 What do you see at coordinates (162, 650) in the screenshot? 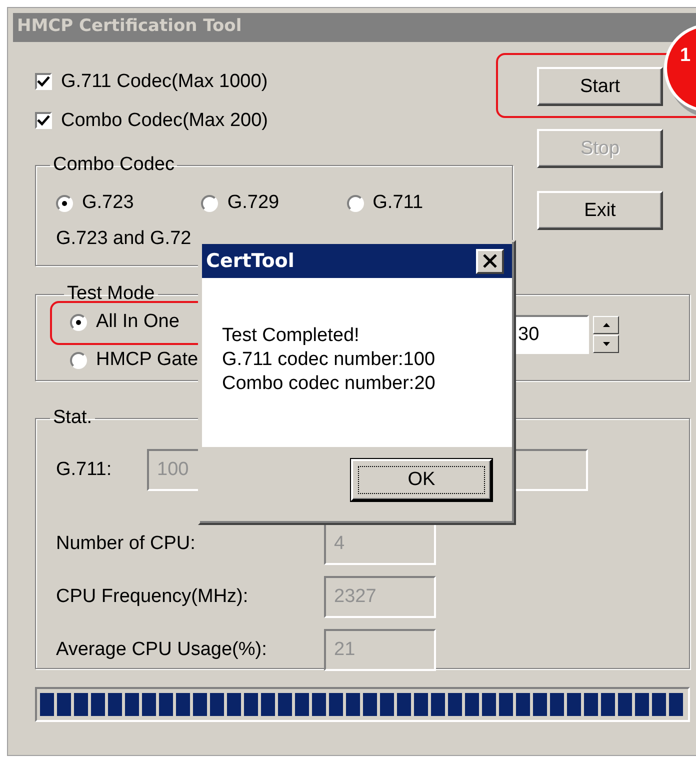
I see `stat-label: Average CPU Usage(%):` at bounding box center [162, 650].